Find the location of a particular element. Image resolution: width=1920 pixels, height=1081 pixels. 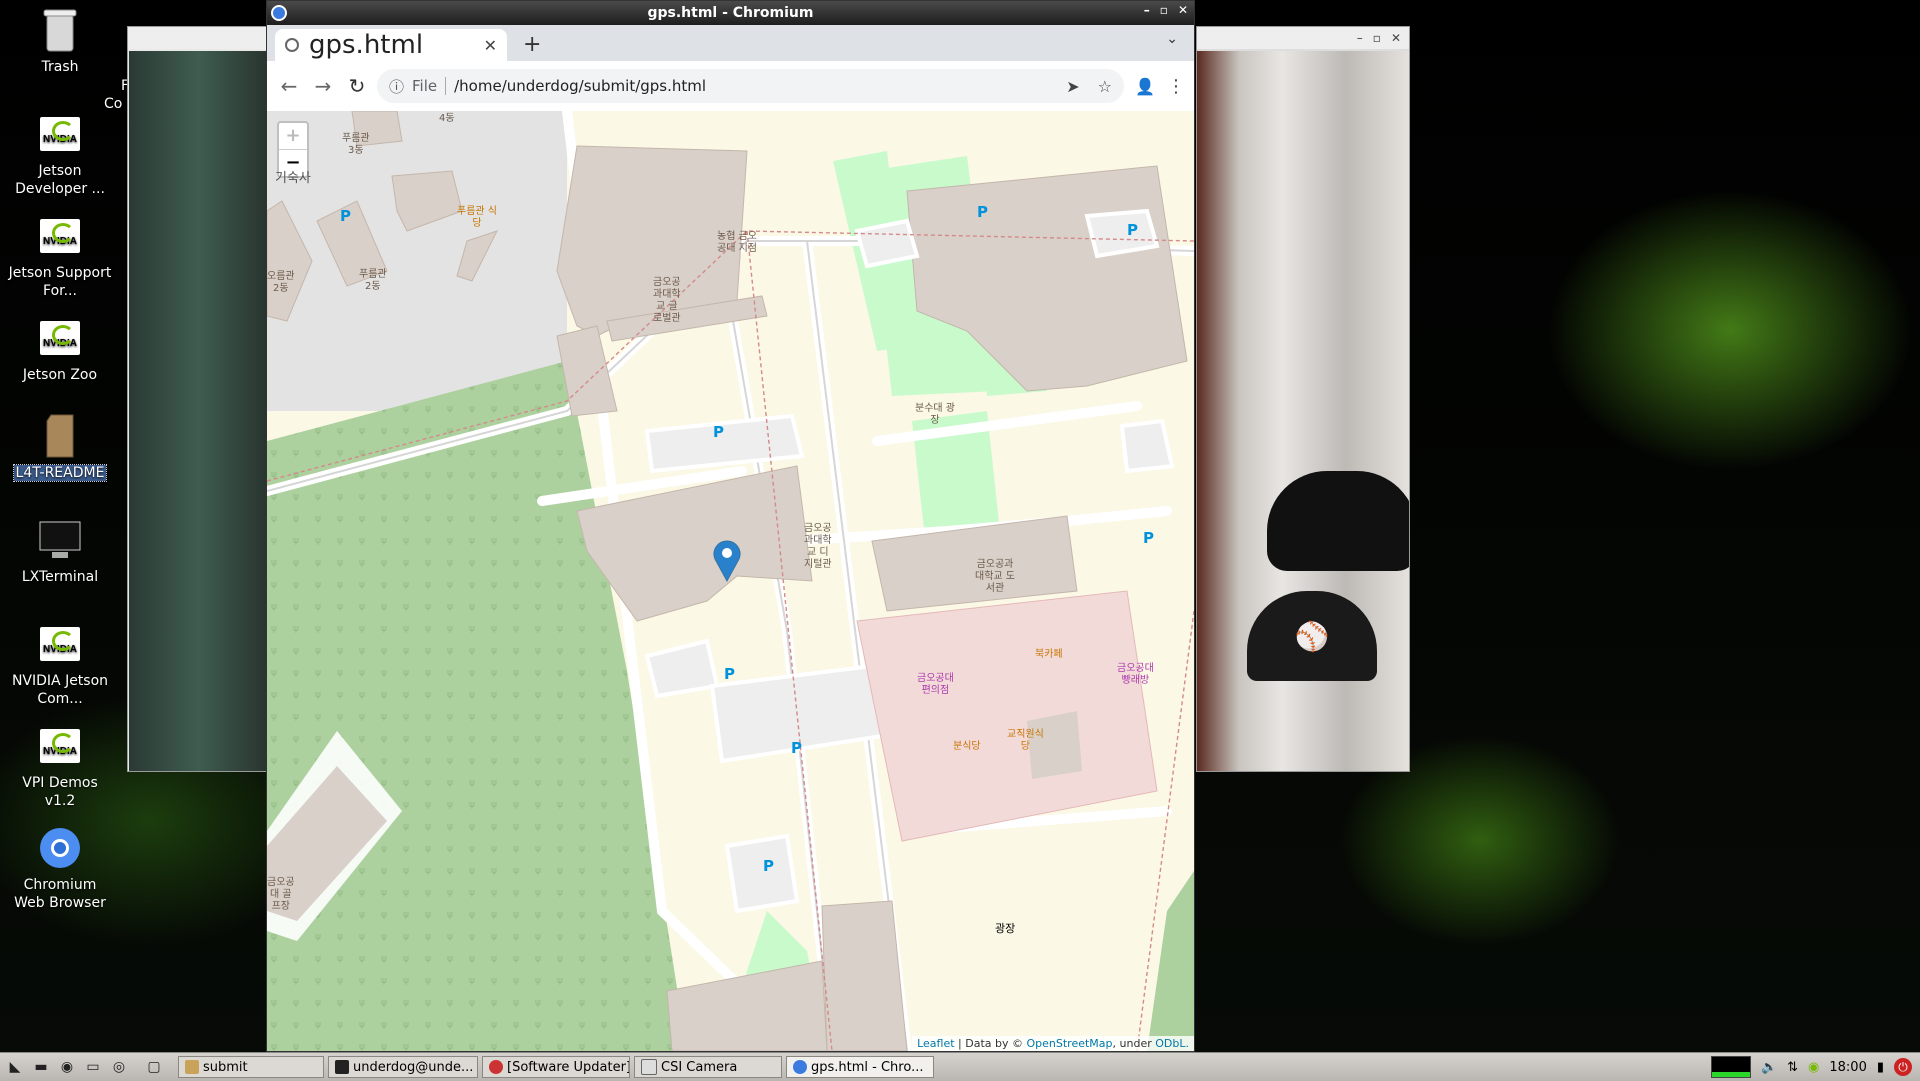

chromium-launch-icon: ◎ is located at coordinates (119, 1067).